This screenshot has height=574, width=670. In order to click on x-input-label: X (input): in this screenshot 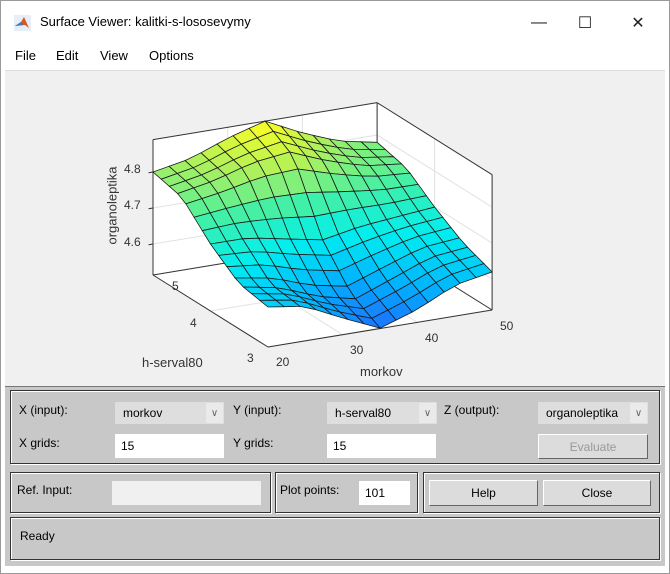, I will do `click(43, 410)`.